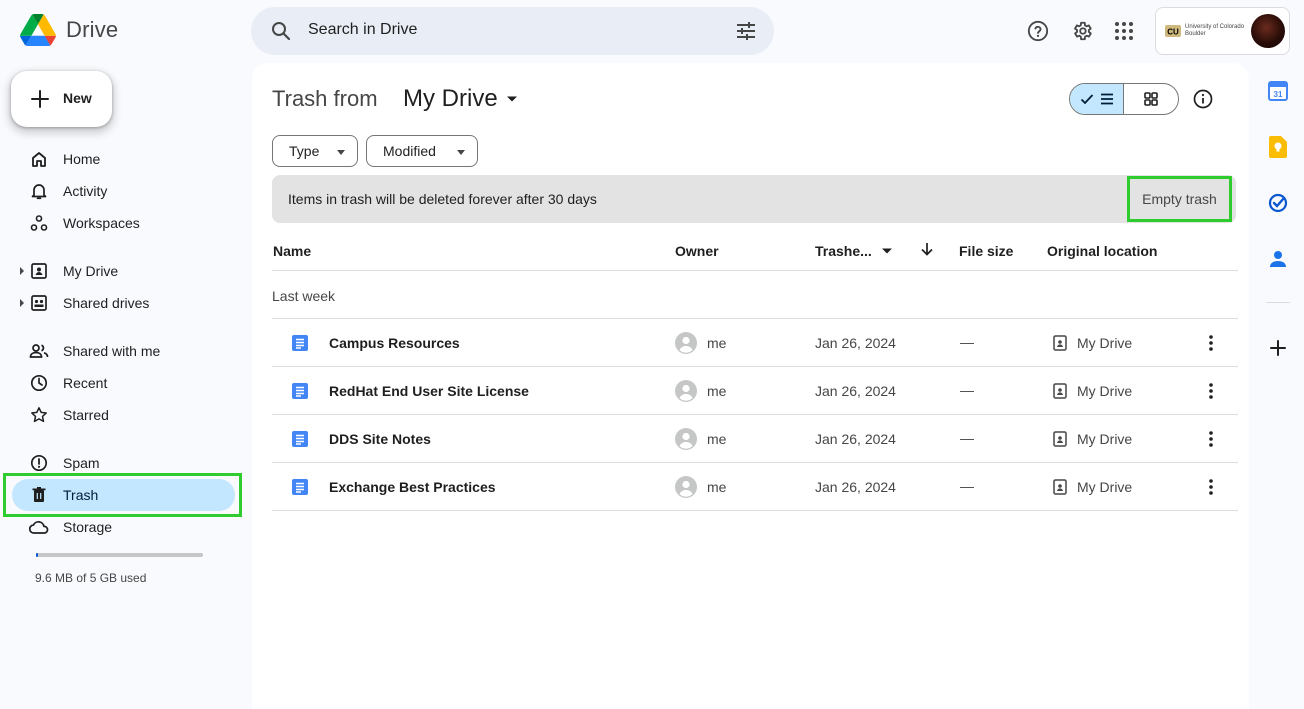 This screenshot has height=709, width=1304. I want to click on location-dropdown: My Drive, so click(460, 99).